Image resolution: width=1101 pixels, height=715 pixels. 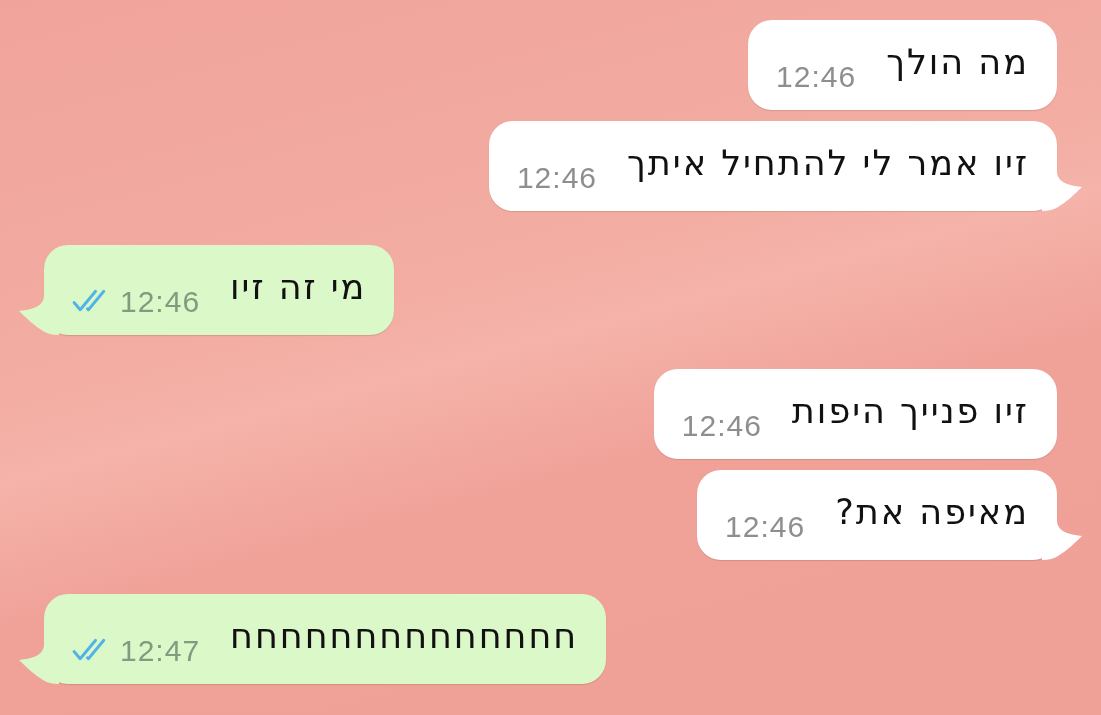 What do you see at coordinates (828, 163) in the screenshot?
I see `message-text: זיו אמר לי להתחיל איתך` at bounding box center [828, 163].